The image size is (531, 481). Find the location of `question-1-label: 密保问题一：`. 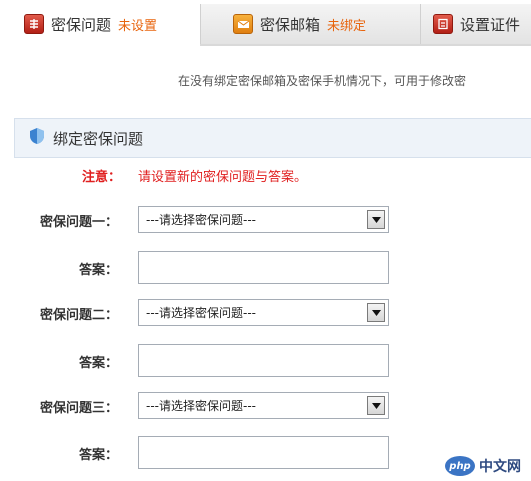

question-1-label: 密保问题一： is located at coordinates (78, 222).